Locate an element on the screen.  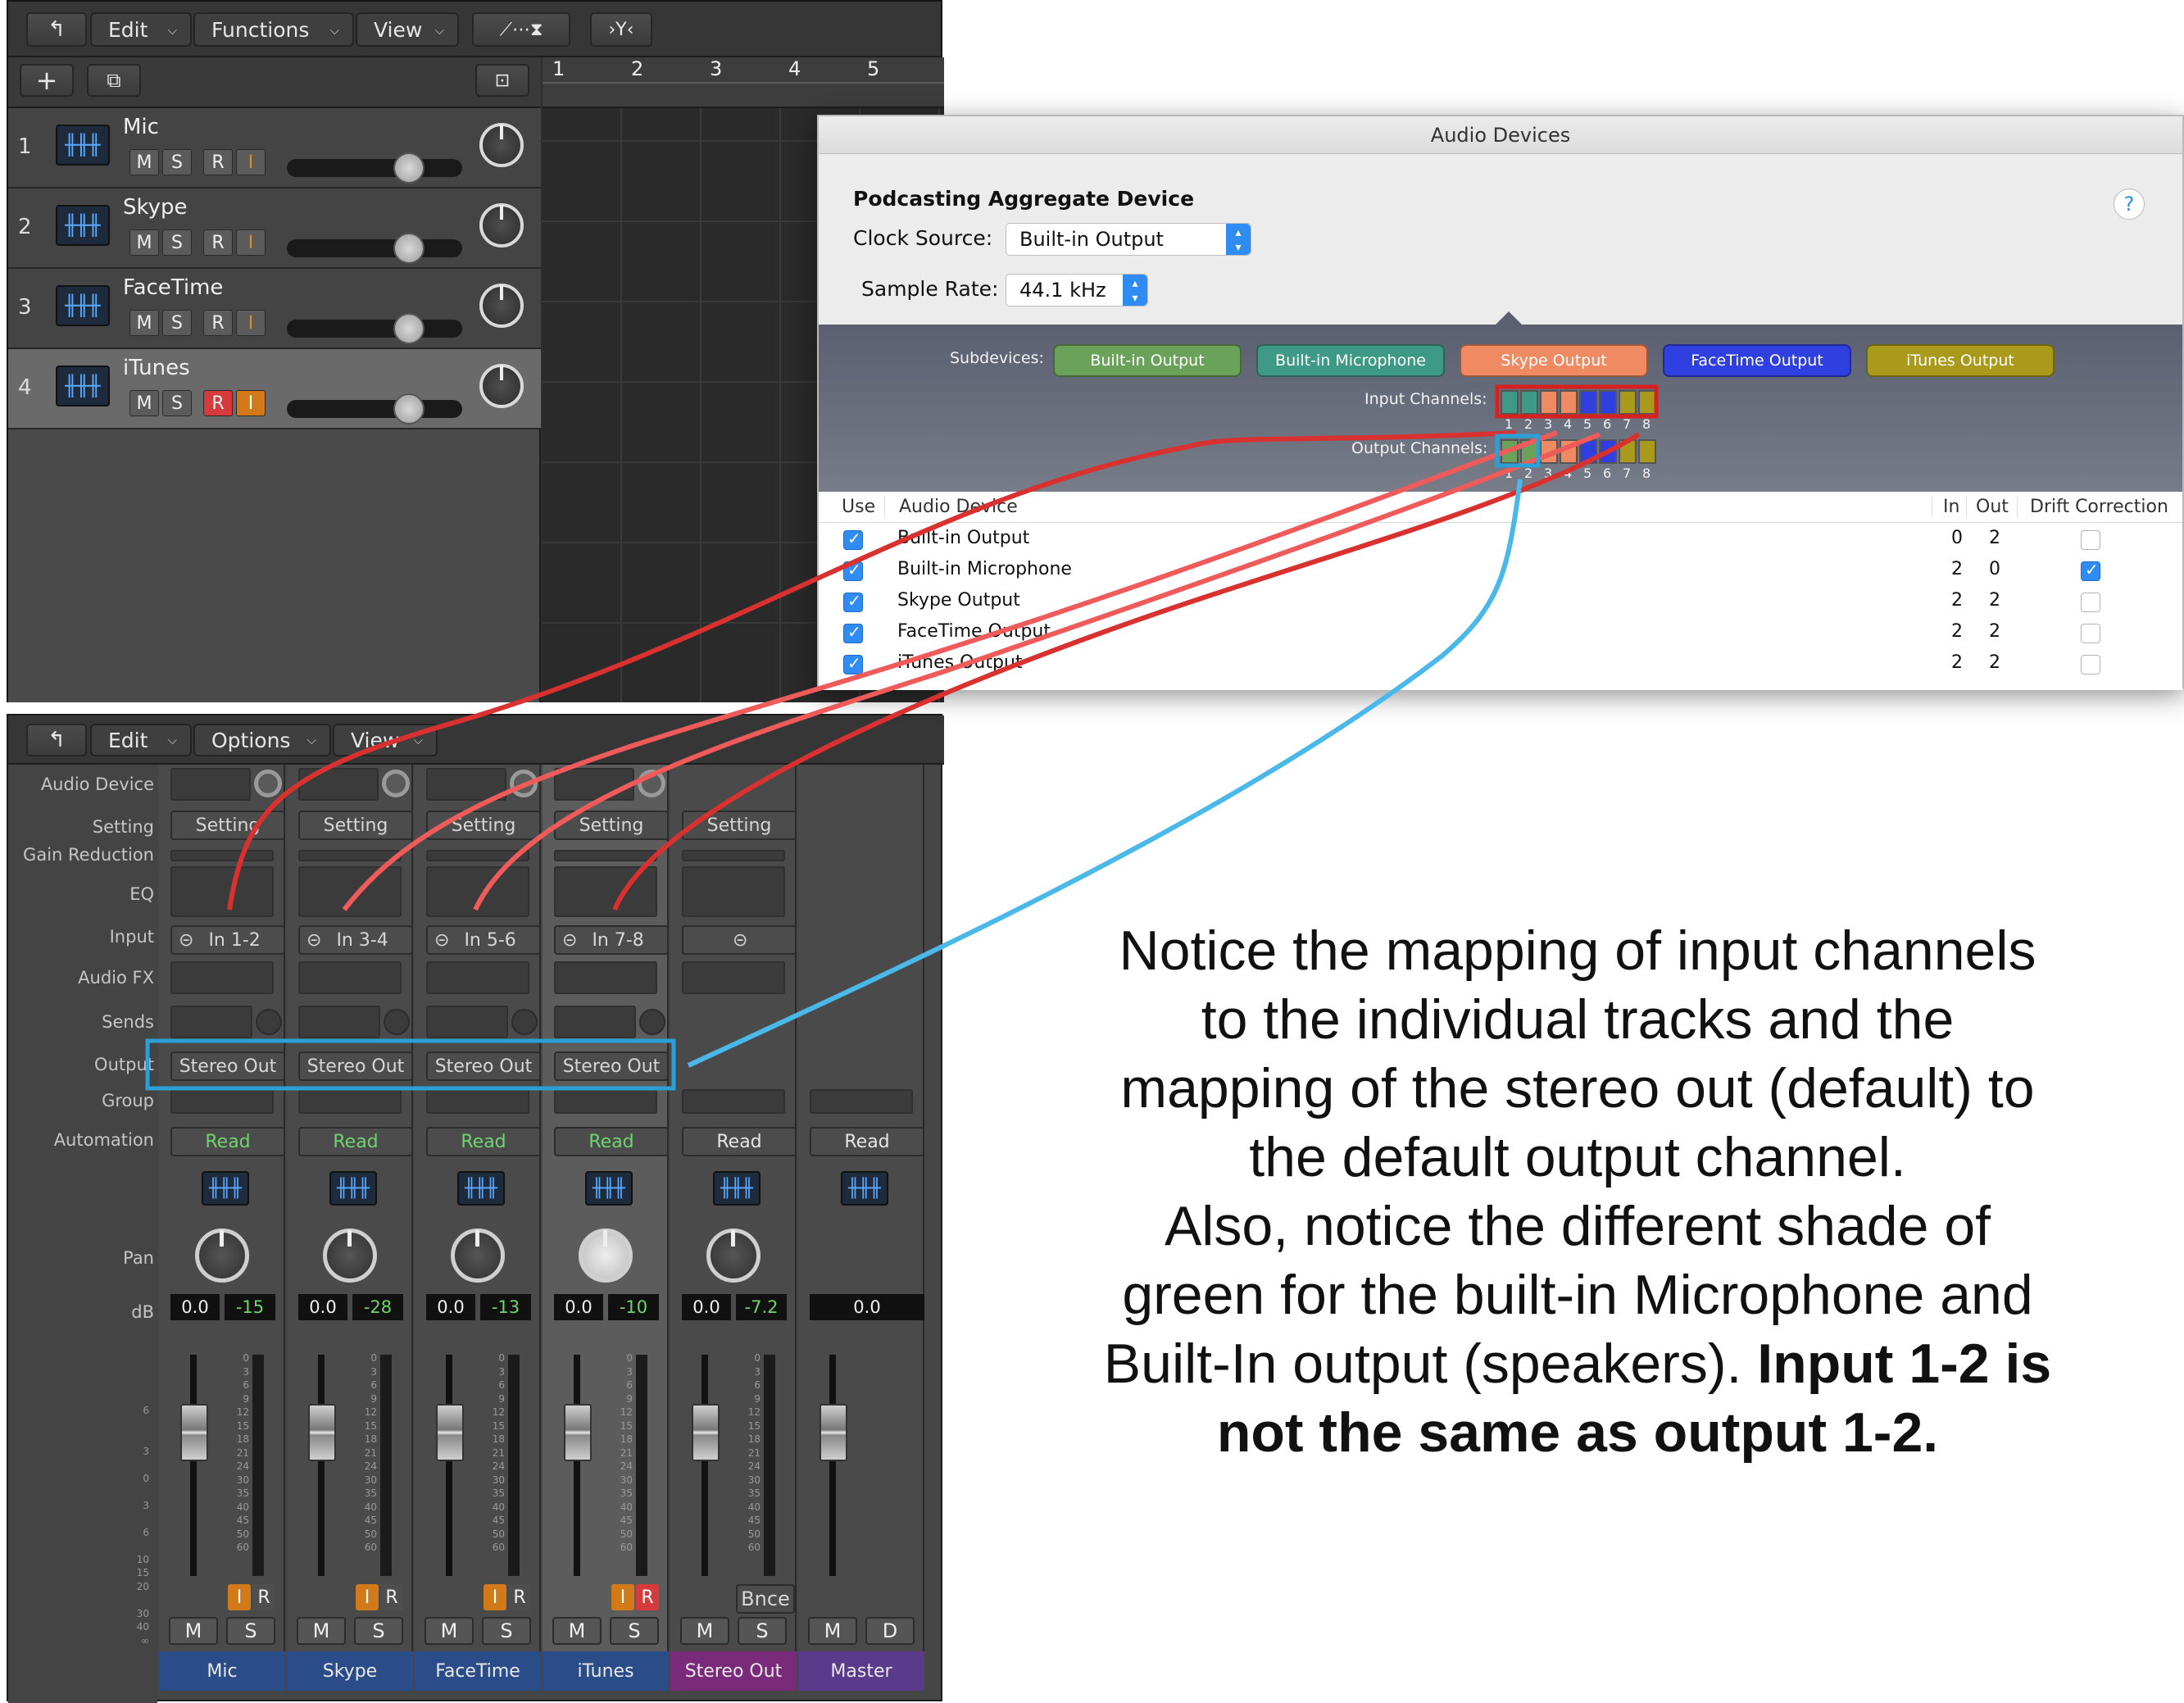
channel-name: Skype is located at coordinates (350, 1671).